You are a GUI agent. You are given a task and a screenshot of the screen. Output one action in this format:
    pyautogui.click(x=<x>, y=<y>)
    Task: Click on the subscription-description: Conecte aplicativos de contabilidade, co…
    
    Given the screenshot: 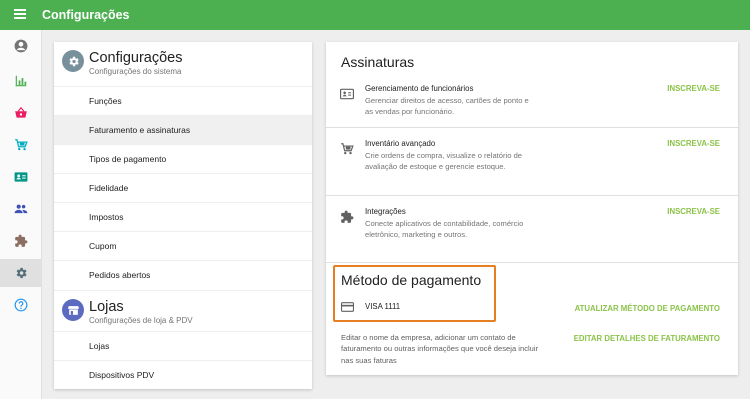 What is the action you would take?
    pyautogui.click(x=444, y=229)
    